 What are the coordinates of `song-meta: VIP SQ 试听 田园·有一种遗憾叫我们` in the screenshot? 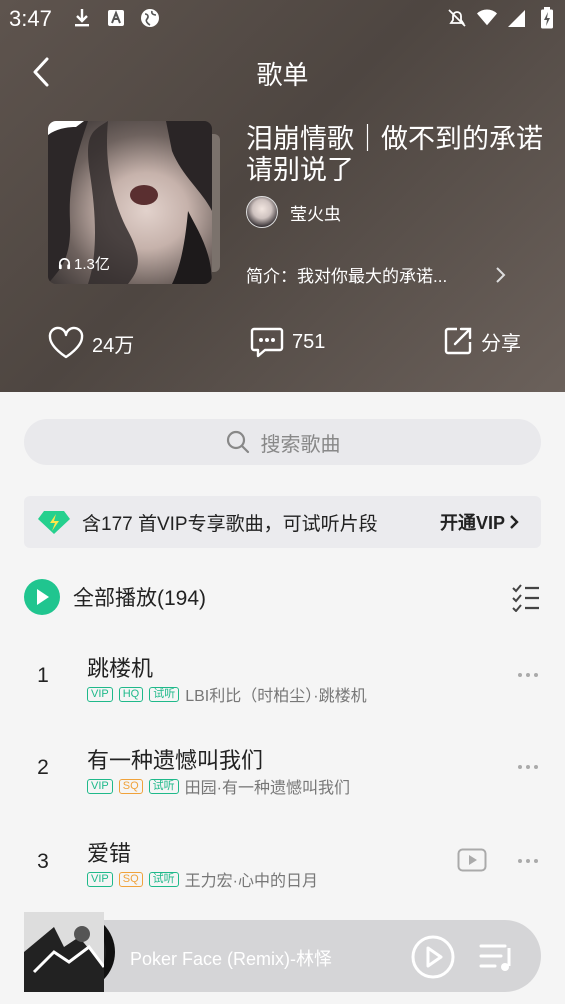 It's located at (218, 786).